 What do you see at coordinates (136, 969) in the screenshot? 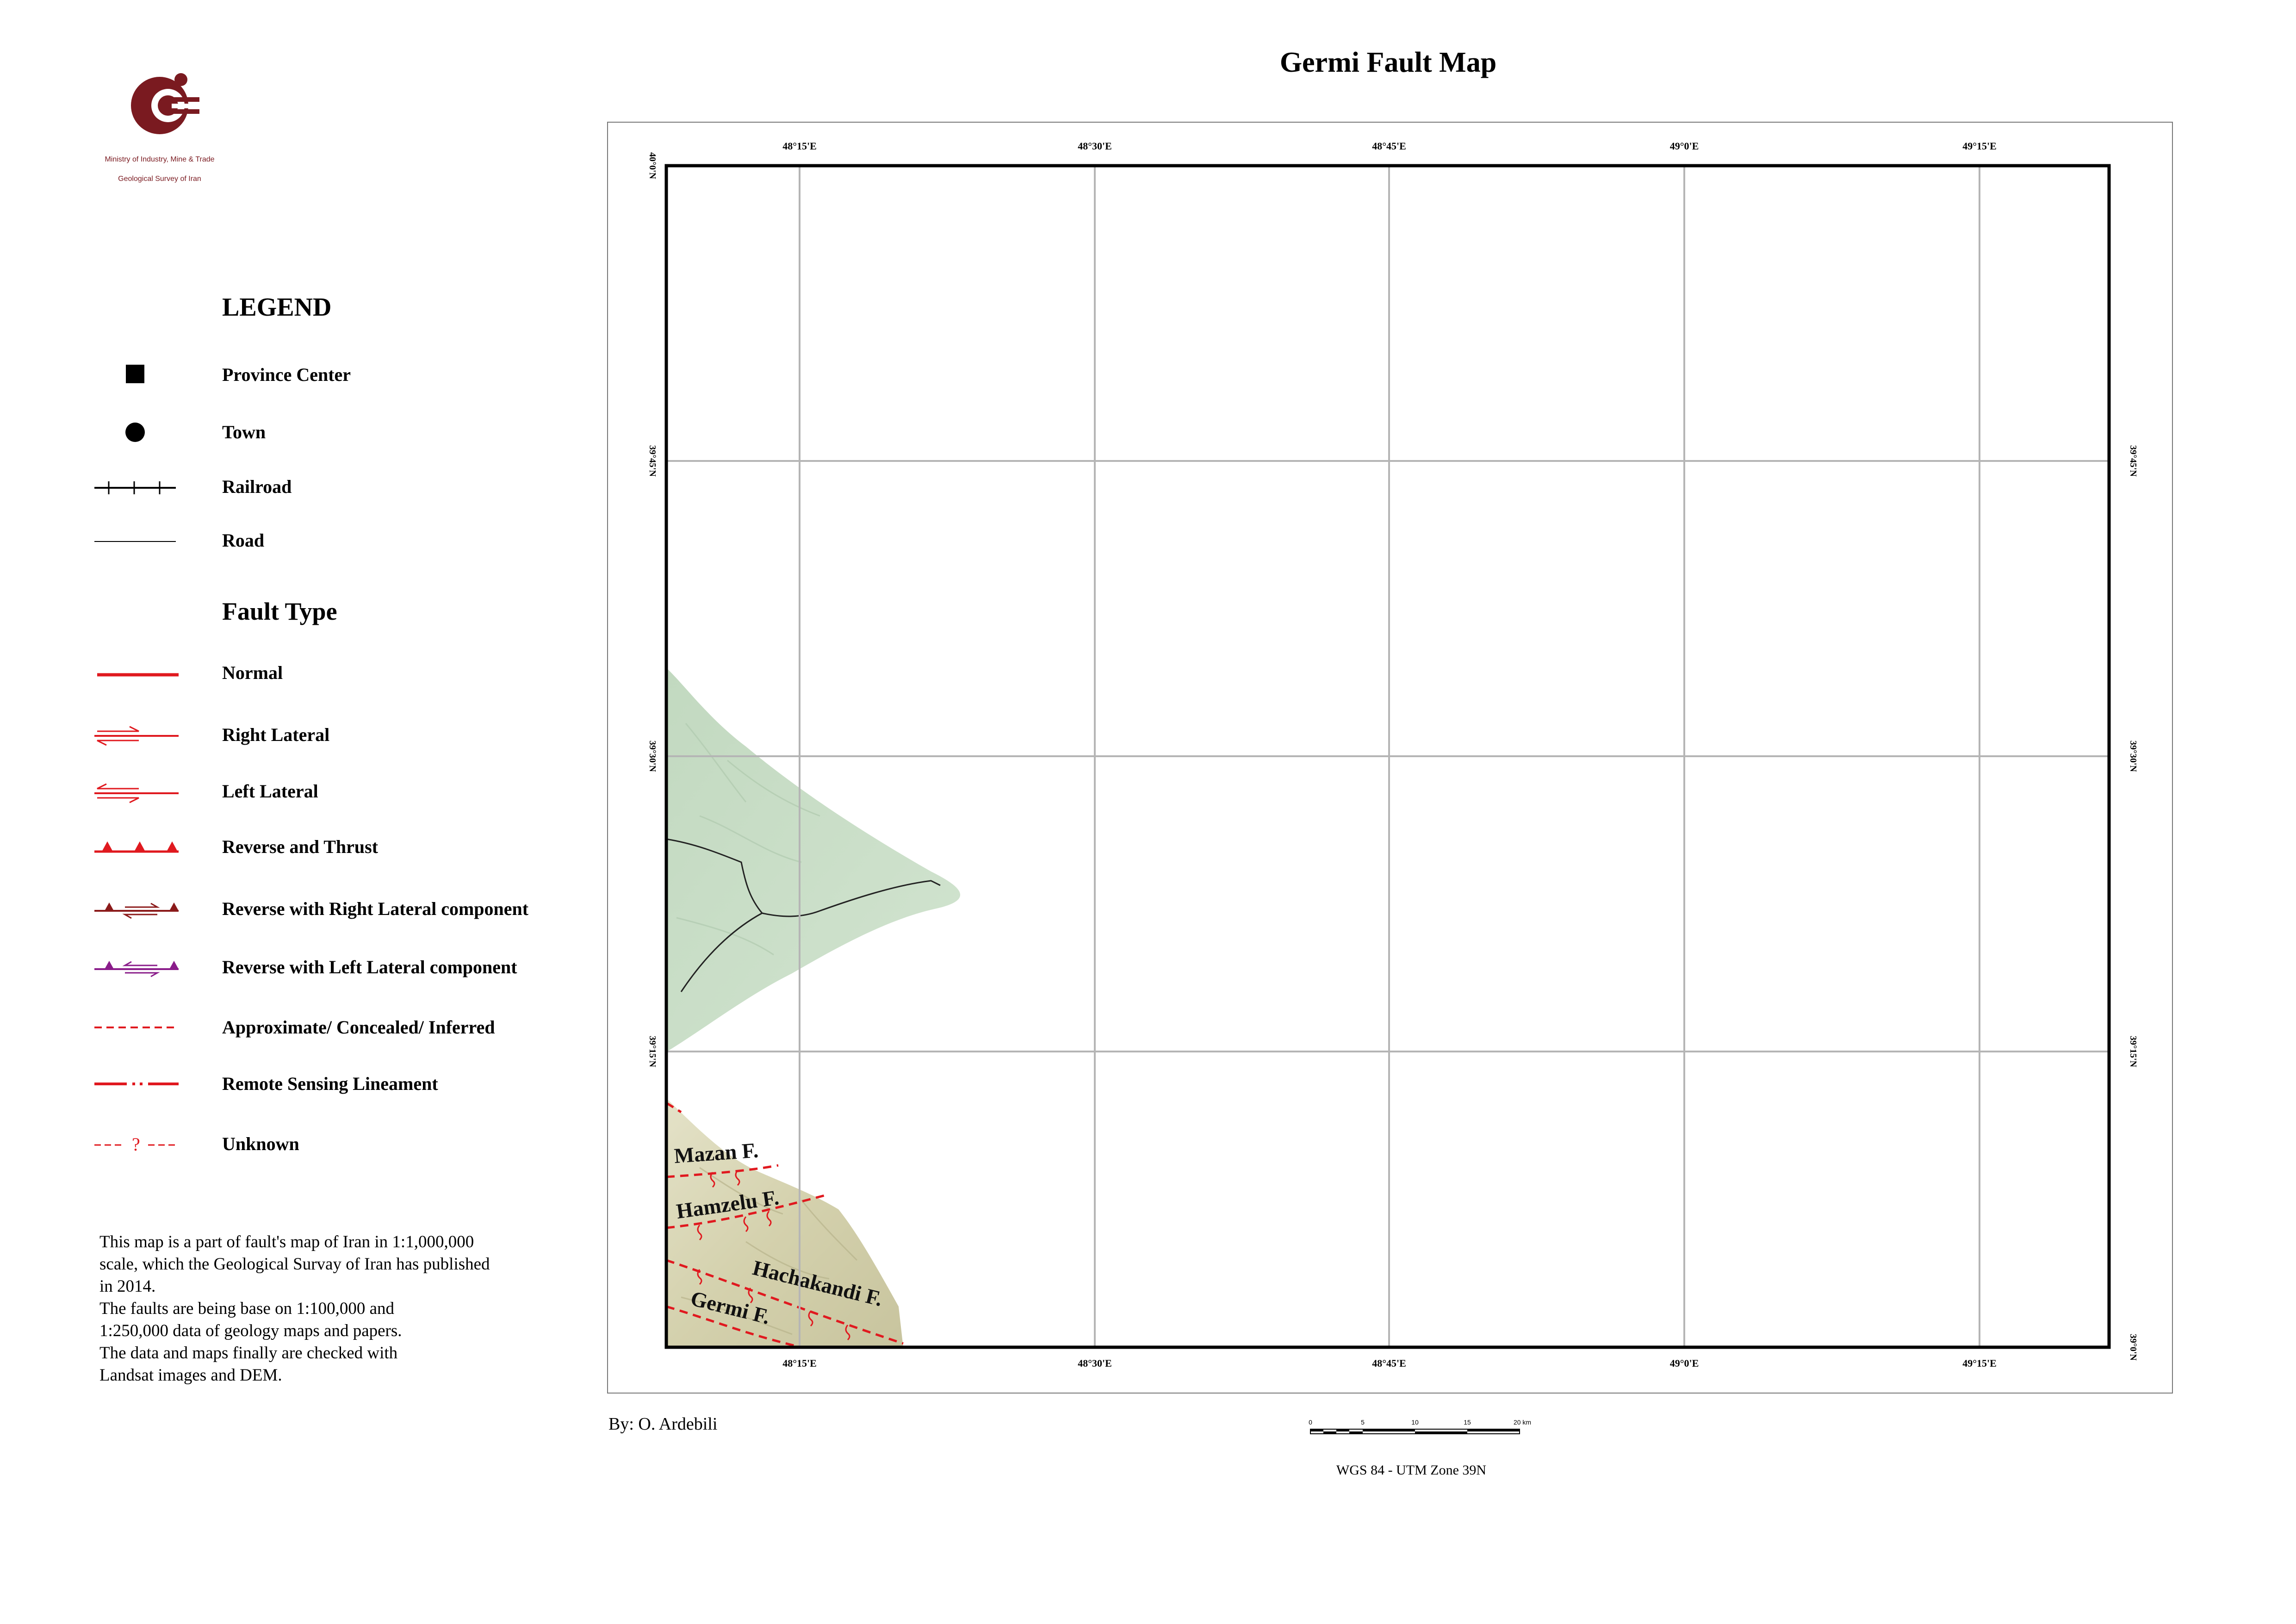
I see `reverse-left-icon` at bounding box center [136, 969].